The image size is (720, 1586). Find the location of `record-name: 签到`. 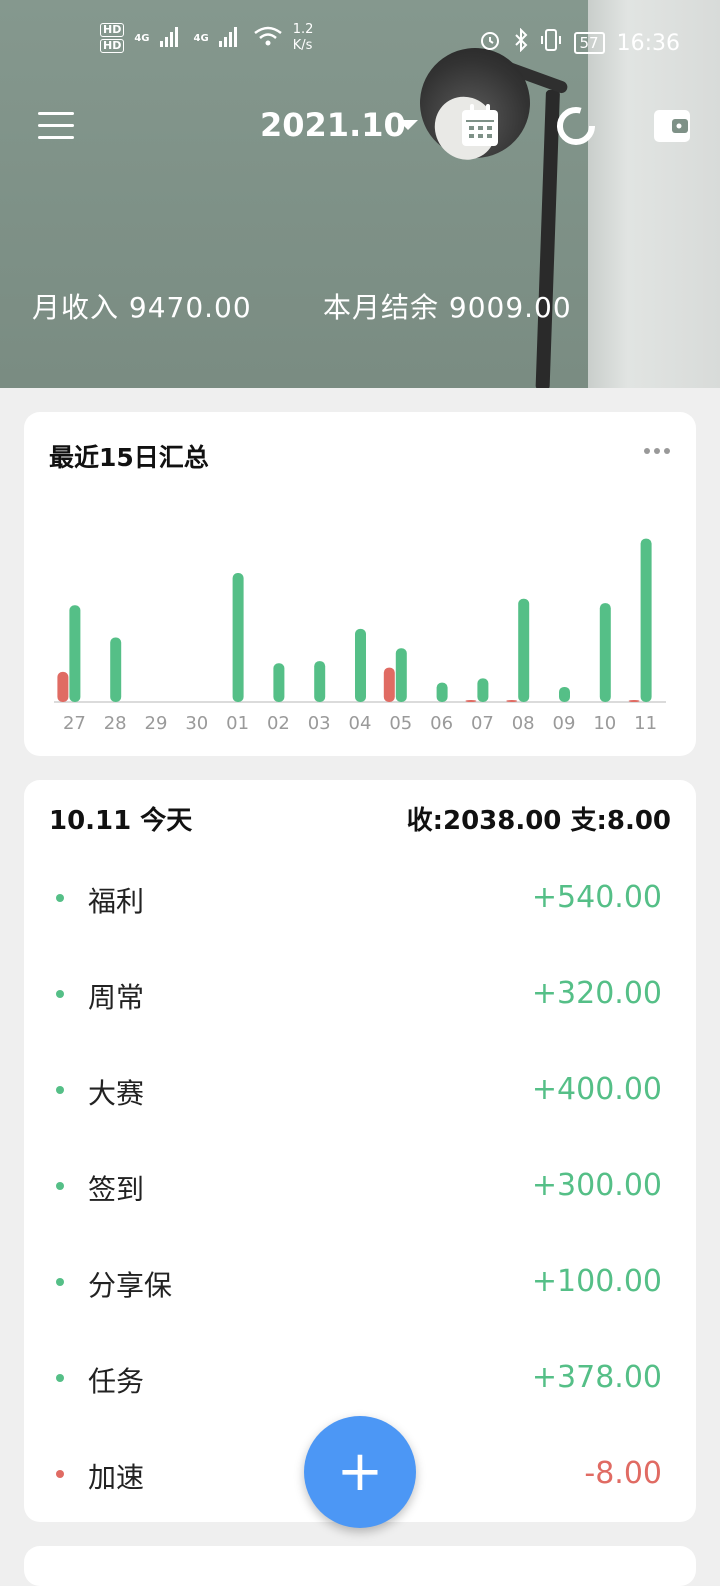

record-name: 签到 is located at coordinates (116, 1189).